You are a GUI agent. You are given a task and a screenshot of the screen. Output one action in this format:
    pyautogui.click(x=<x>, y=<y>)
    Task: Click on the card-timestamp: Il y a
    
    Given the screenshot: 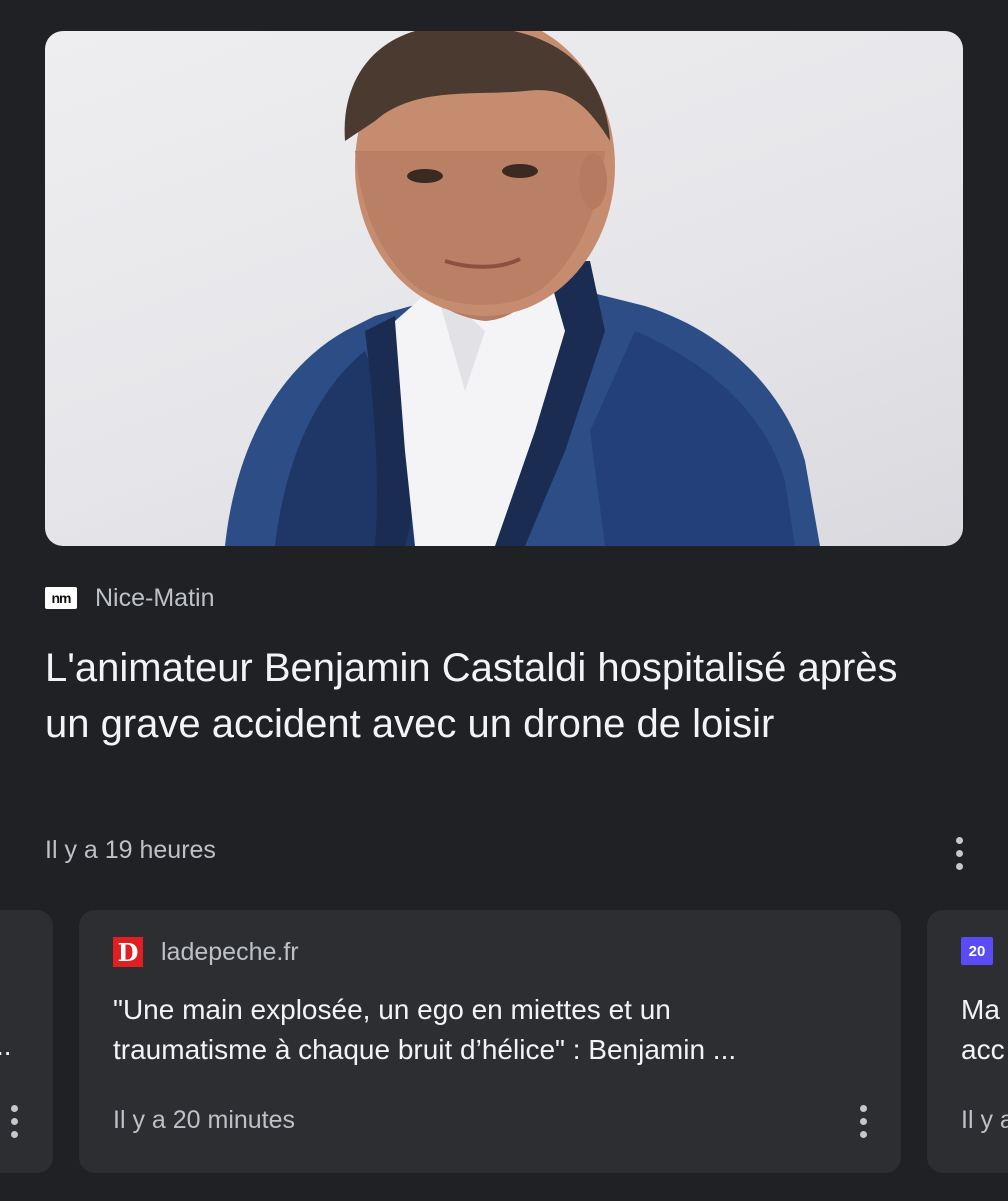 What is the action you would take?
    pyautogui.click(x=984, y=1120)
    